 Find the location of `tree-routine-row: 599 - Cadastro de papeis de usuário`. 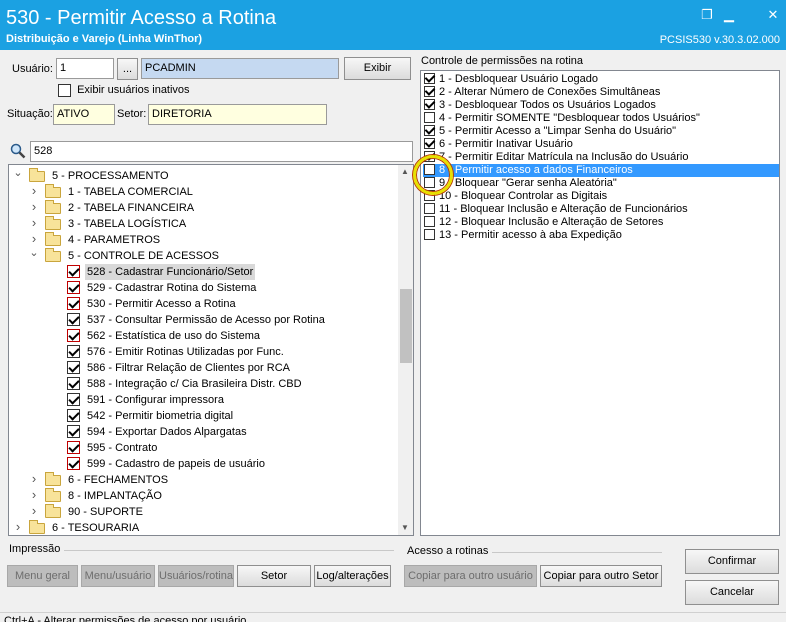

tree-routine-row: 599 - Cadastro de papeis de usuário is located at coordinates (203, 464).